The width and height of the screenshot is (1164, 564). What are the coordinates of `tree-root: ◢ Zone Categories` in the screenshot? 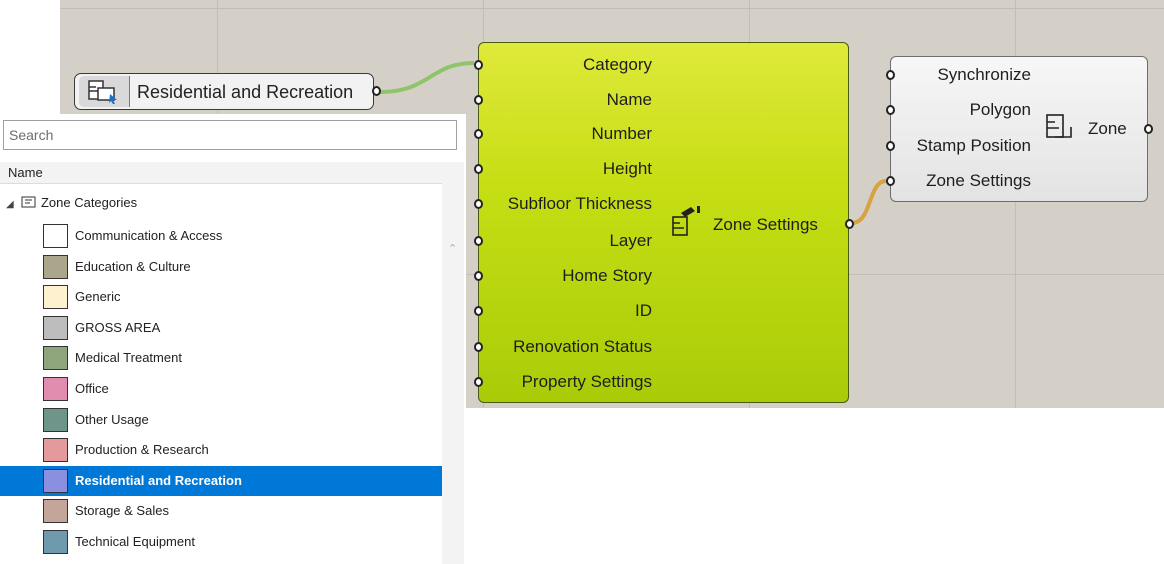 It's located at (71, 202).